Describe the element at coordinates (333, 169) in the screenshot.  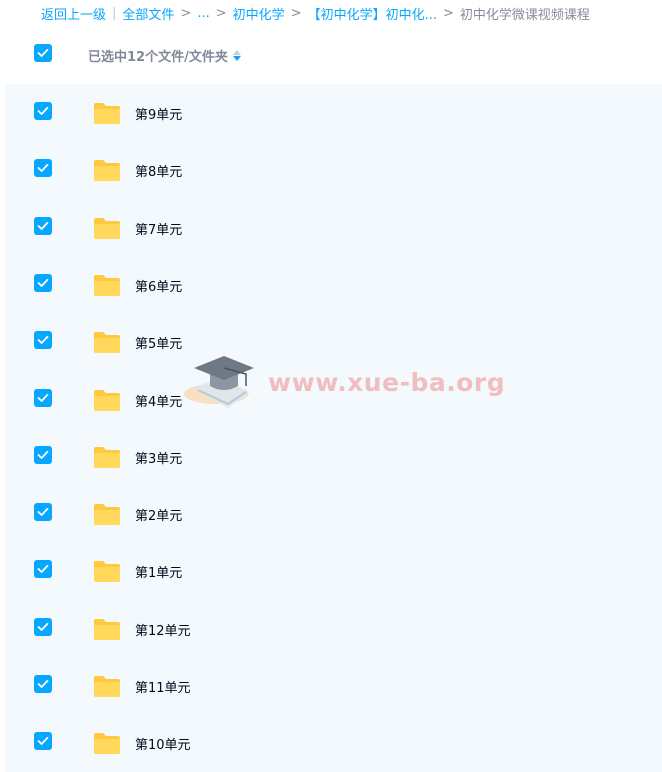
I see `file-row: 第8单元` at that location.